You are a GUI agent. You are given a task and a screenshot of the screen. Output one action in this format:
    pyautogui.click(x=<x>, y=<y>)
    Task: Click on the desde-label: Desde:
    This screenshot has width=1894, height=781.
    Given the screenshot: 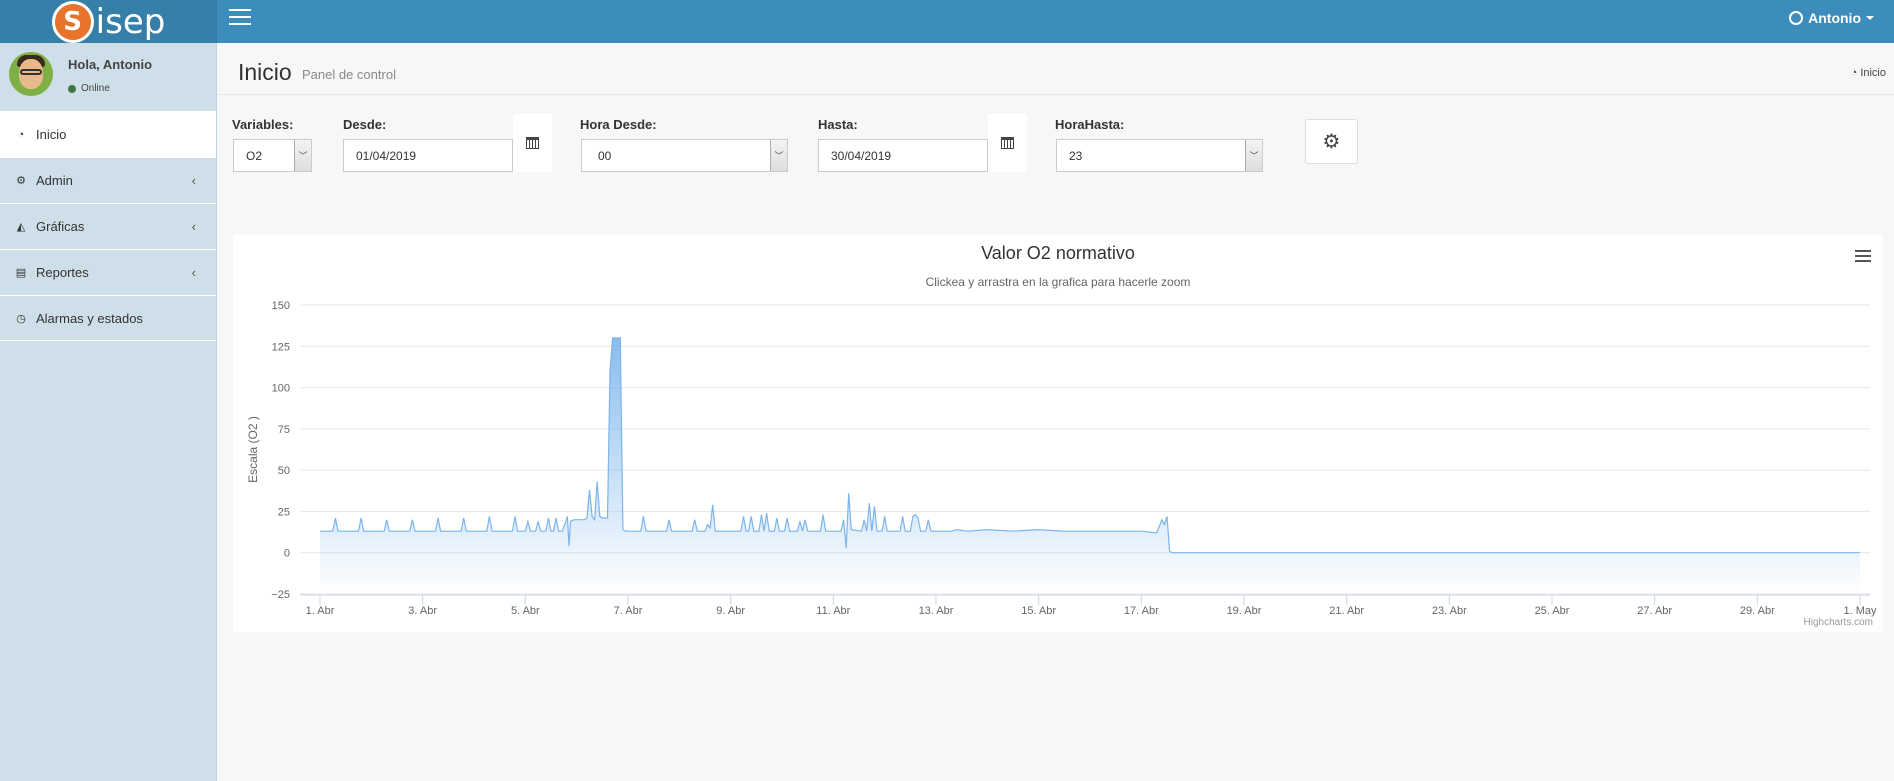 What is the action you would take?
    pyautogui.click(x=365, y=124)
    